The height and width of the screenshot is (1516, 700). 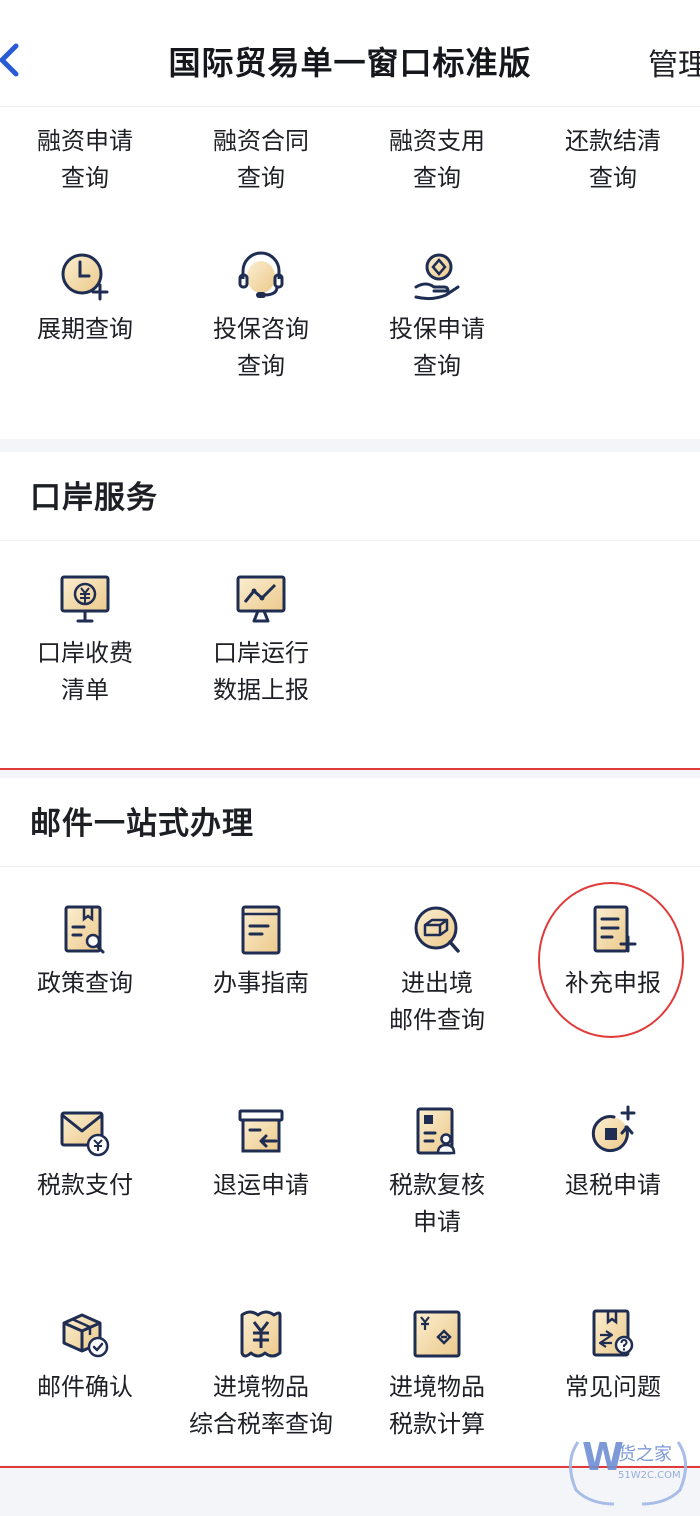 I want to click on item-label: 邮件确认, so click(x=85, y=1387).